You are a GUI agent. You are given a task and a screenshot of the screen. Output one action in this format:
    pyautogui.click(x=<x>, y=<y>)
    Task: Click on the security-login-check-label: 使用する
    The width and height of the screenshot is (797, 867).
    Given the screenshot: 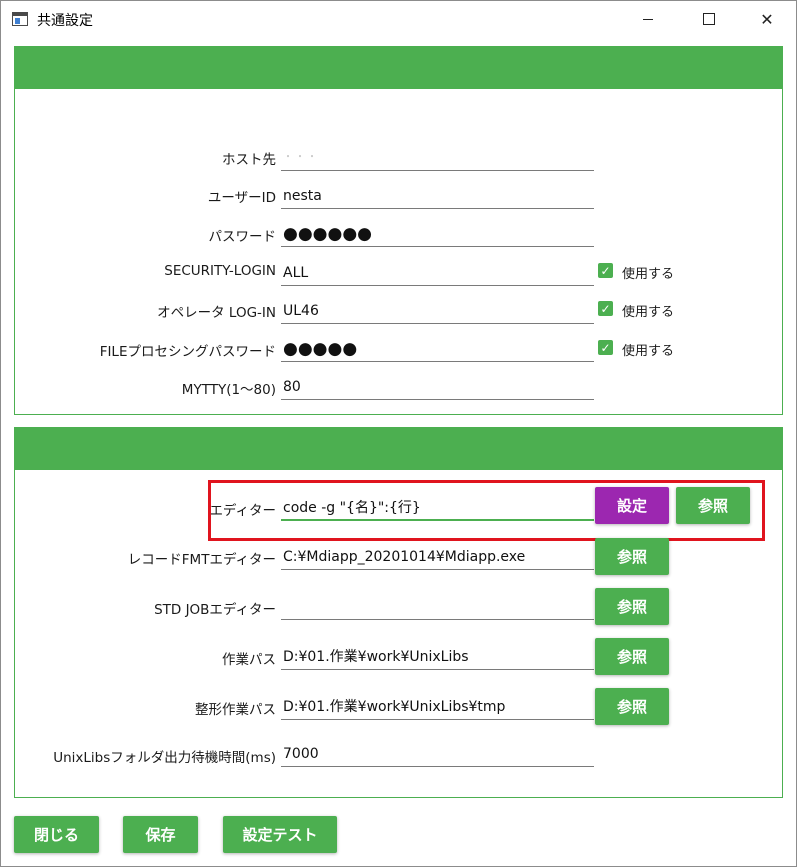 What is the action you would take?
    pyautogui.click(x=648, y=274)
    